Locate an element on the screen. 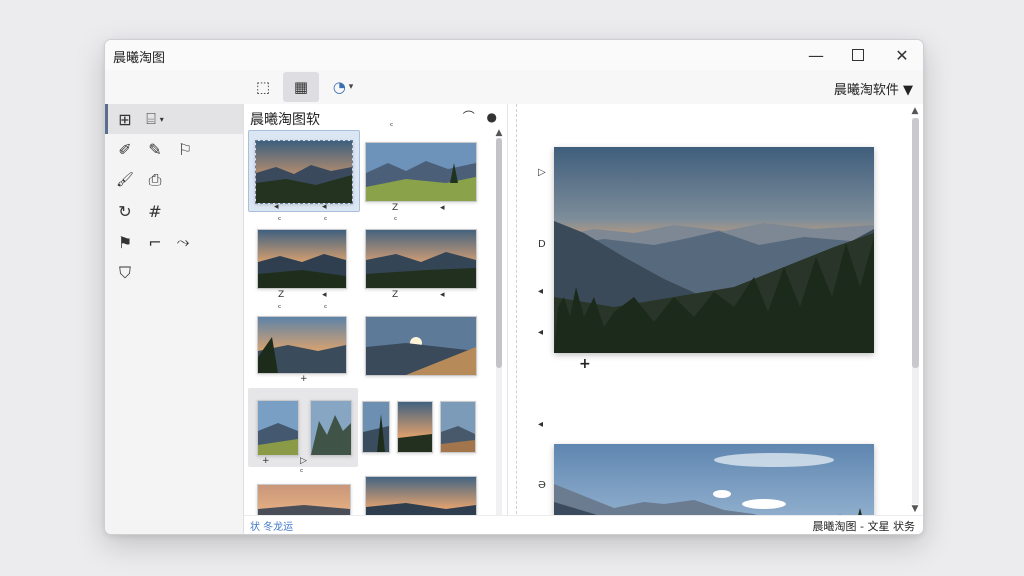 This screenshot has width=1024, height=576. minimize-button: — is located at coordinates (816, 55).